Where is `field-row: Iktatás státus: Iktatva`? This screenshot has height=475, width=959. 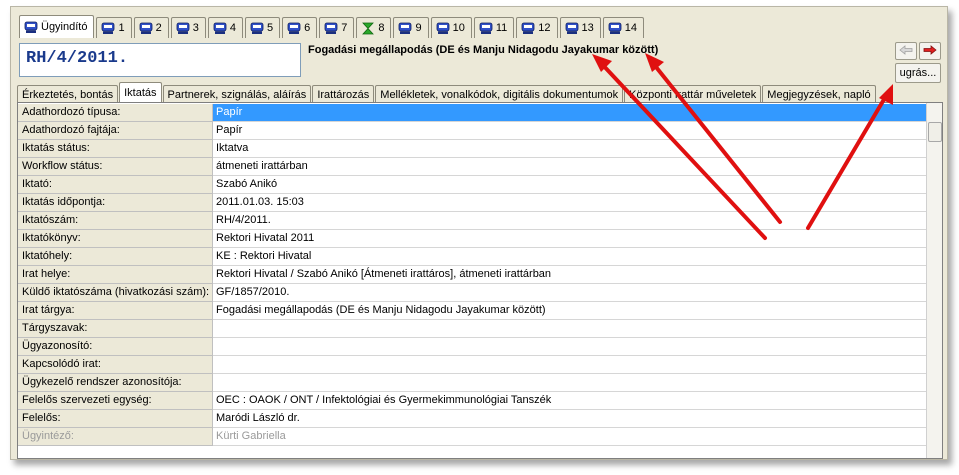
field-row: Iktatás státus: Iktatva is located at coordinates (472, 149).